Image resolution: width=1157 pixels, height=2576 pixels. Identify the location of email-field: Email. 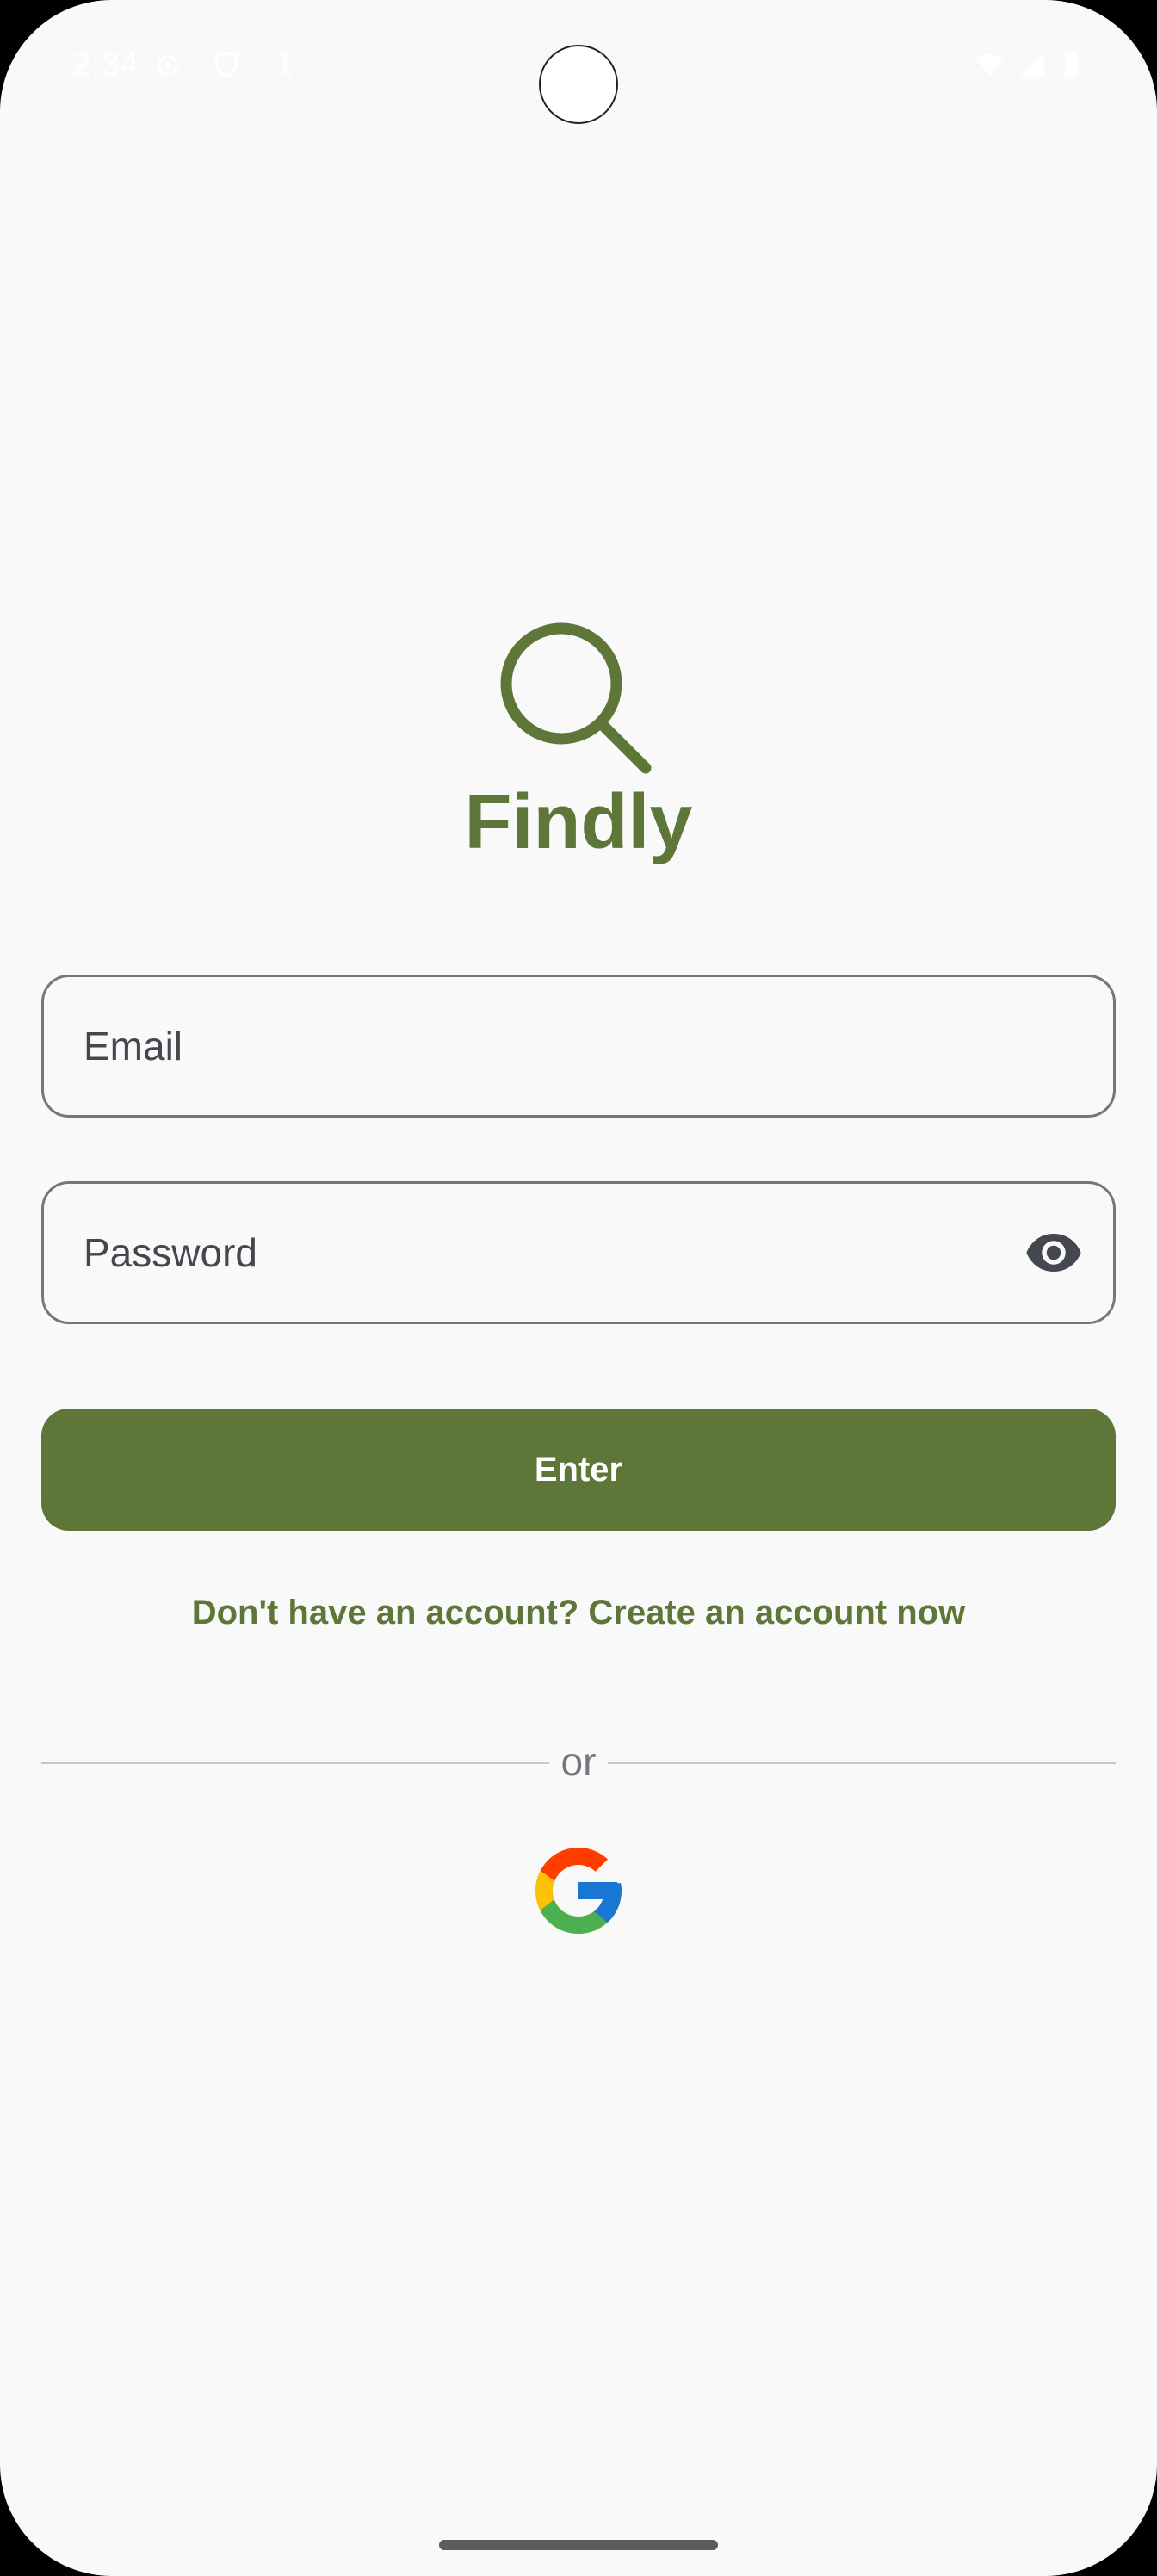
(579, 1046).